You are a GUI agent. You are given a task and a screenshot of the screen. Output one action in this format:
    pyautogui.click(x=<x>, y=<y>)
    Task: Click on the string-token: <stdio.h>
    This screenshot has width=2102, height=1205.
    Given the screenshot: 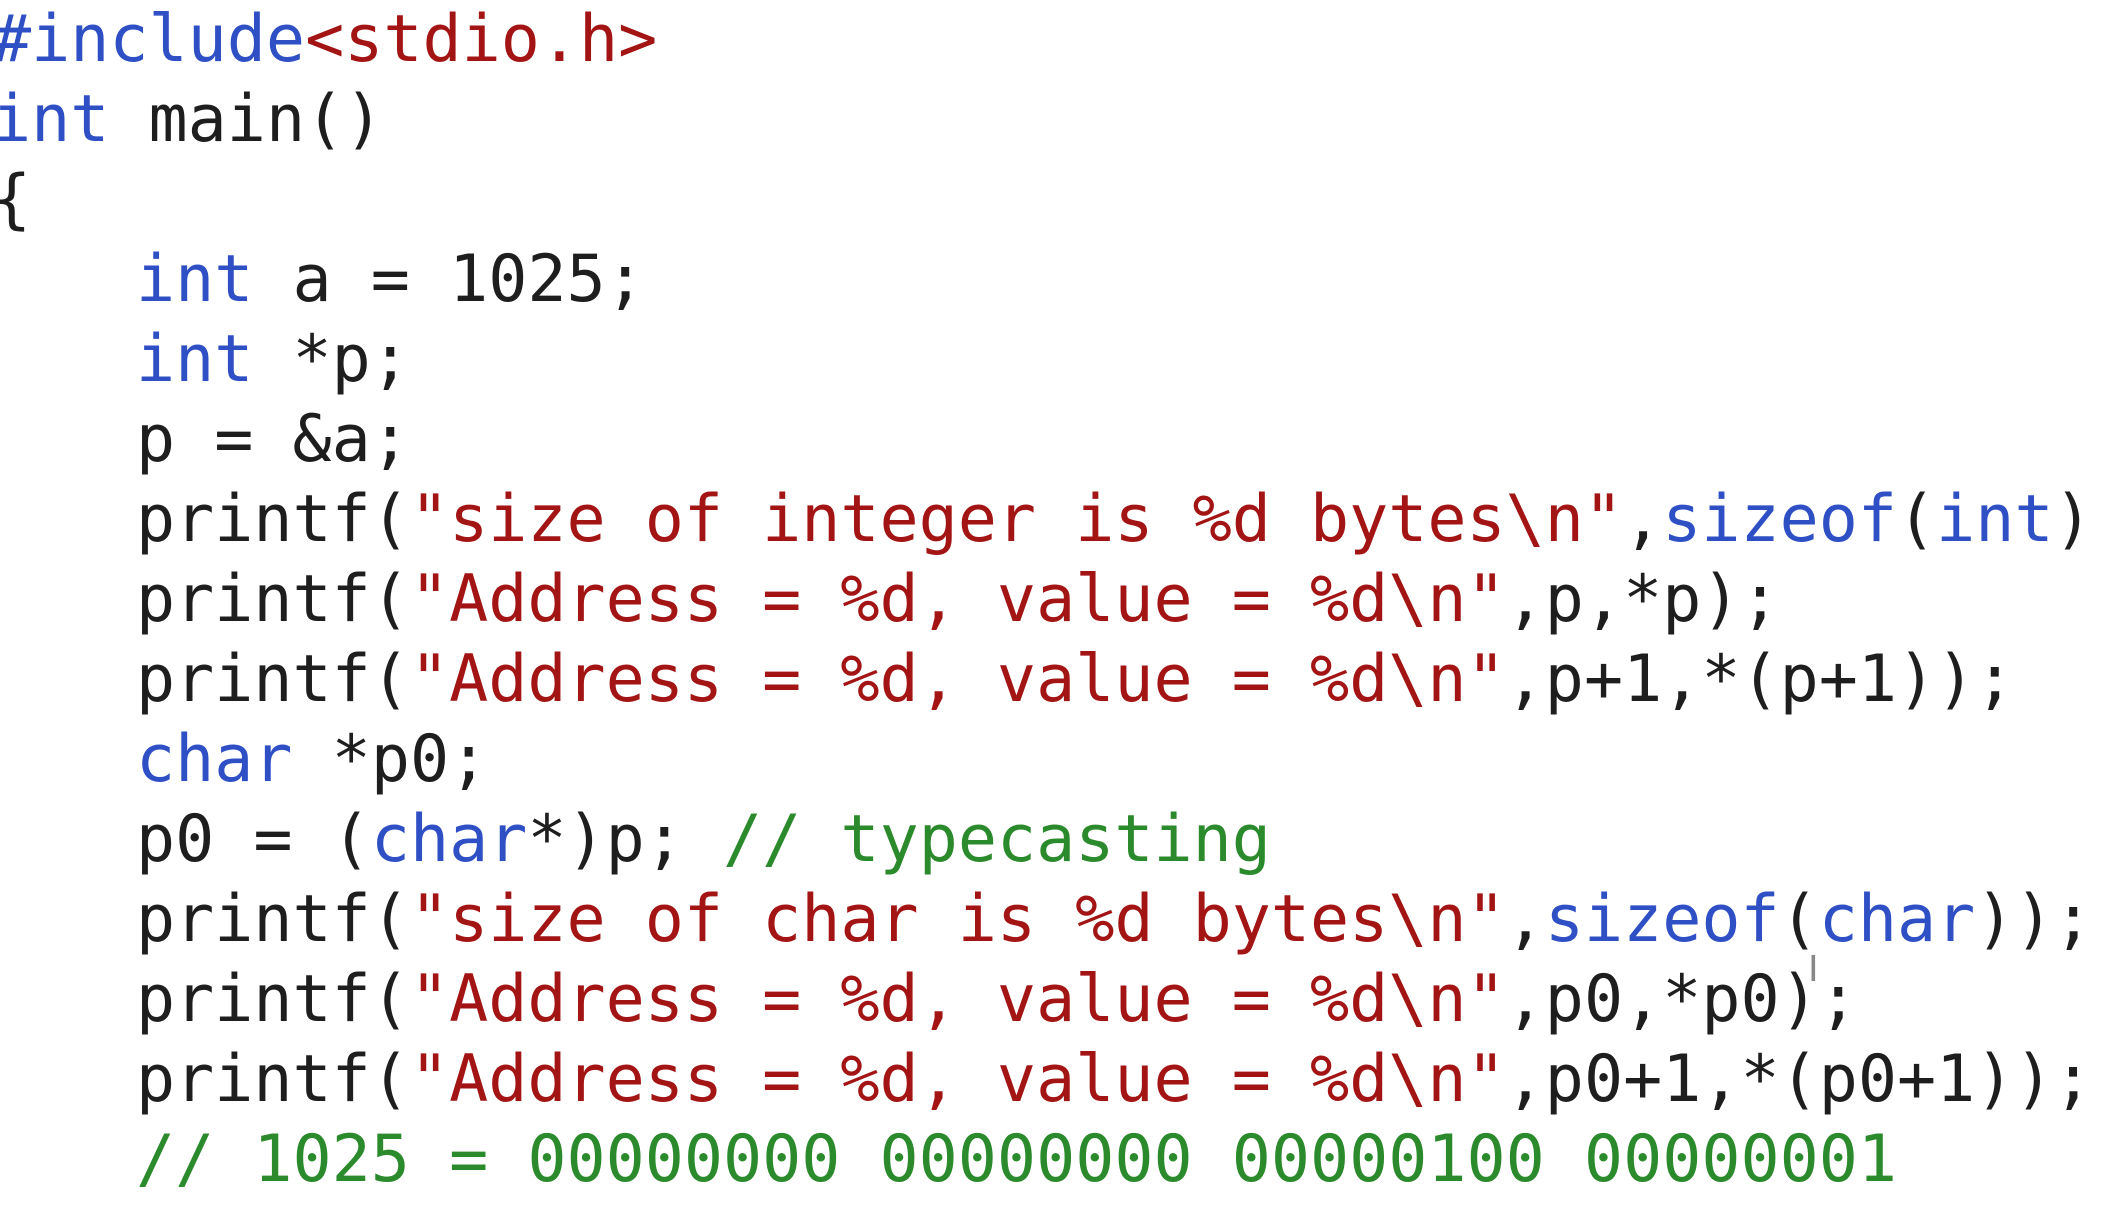 What is the action you would take?
    pyautogui.click(x=481, y=39)
    